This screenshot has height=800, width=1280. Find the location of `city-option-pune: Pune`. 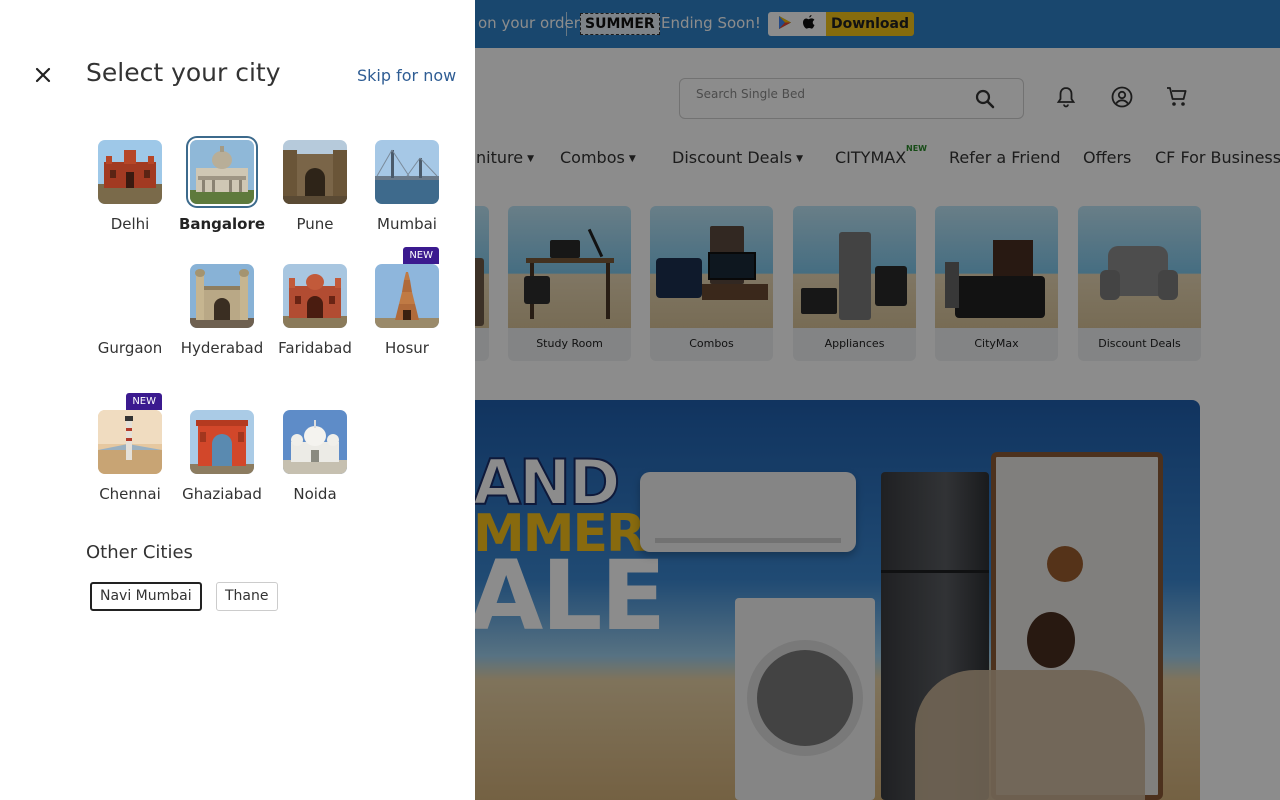

city-option-pune: Pune is located at coordinates (315, 186).